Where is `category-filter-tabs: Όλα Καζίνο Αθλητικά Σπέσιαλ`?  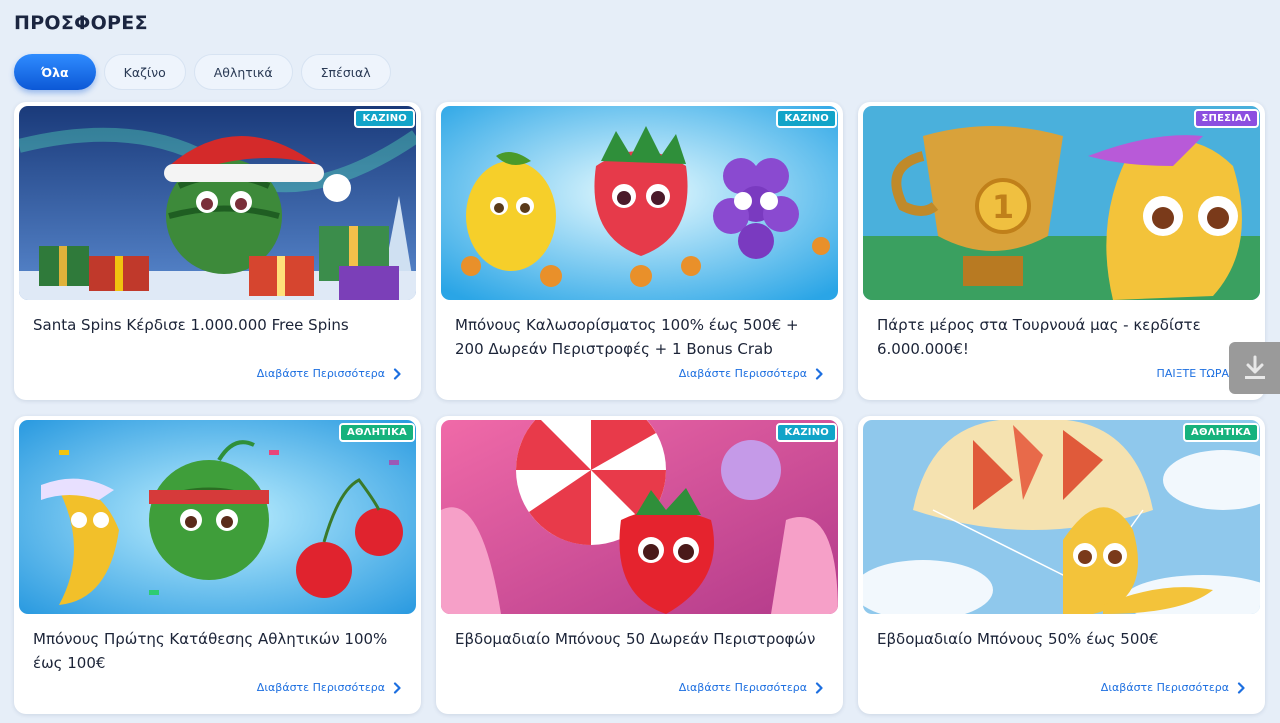
category-filter-tabs: Όλα Καζίνο Αθλητικά Σπέσιαλ is located at coordinates (202, 72).